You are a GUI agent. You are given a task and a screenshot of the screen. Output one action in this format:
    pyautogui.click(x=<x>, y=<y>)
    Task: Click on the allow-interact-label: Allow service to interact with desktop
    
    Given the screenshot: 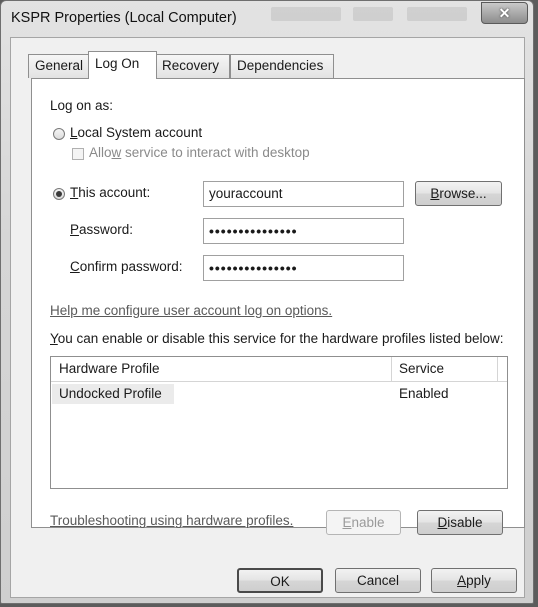 What is the action you would take?
    pyautogui.click(x=199, y=152)
    